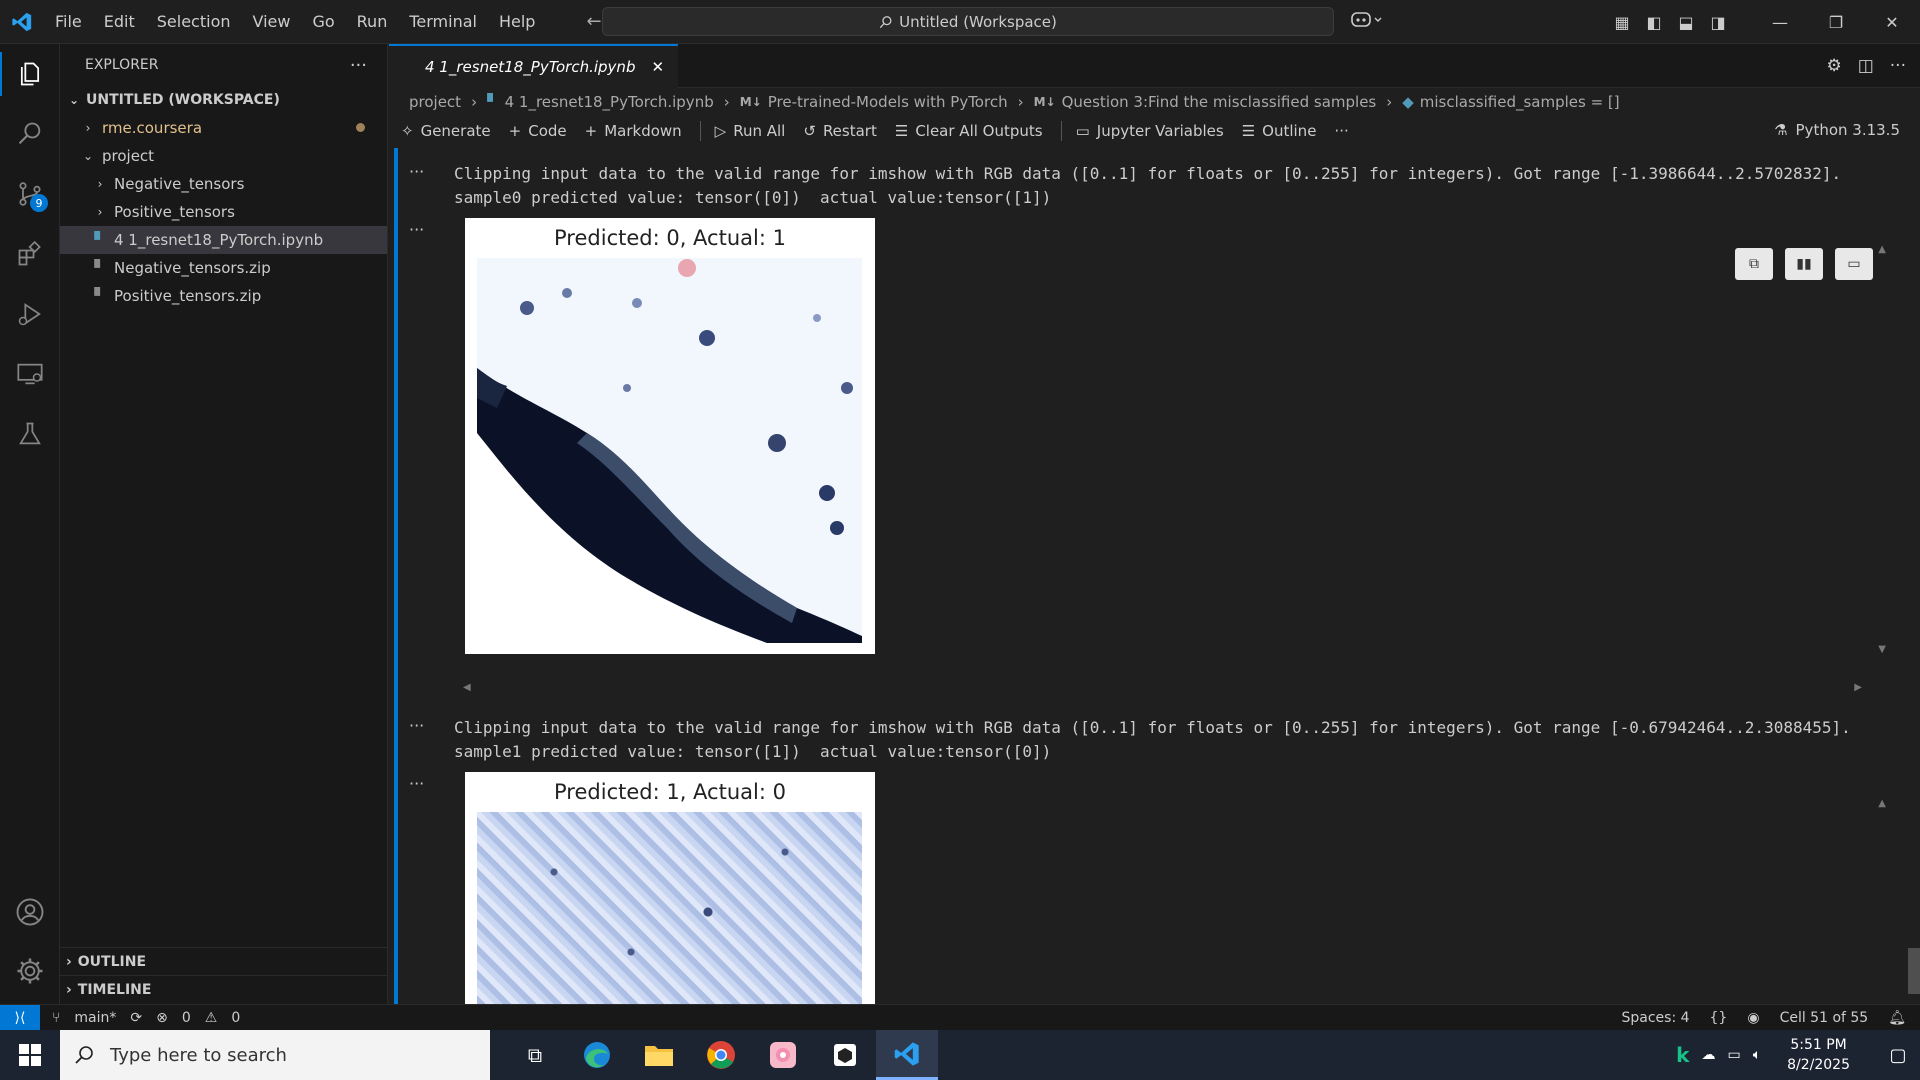 The height and width of the screenshot is (1080, 1920). Describe the element at coordinates (597, 1055) in the screenshot. I see `edge-browser-icon` at that location.